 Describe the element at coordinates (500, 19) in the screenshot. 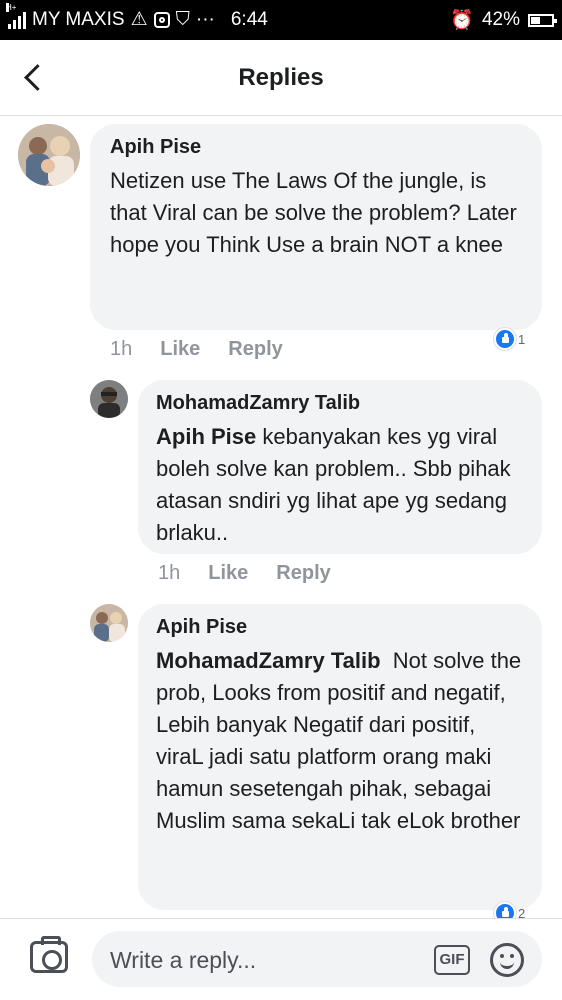

I see `battery-level: 42%` at that location.